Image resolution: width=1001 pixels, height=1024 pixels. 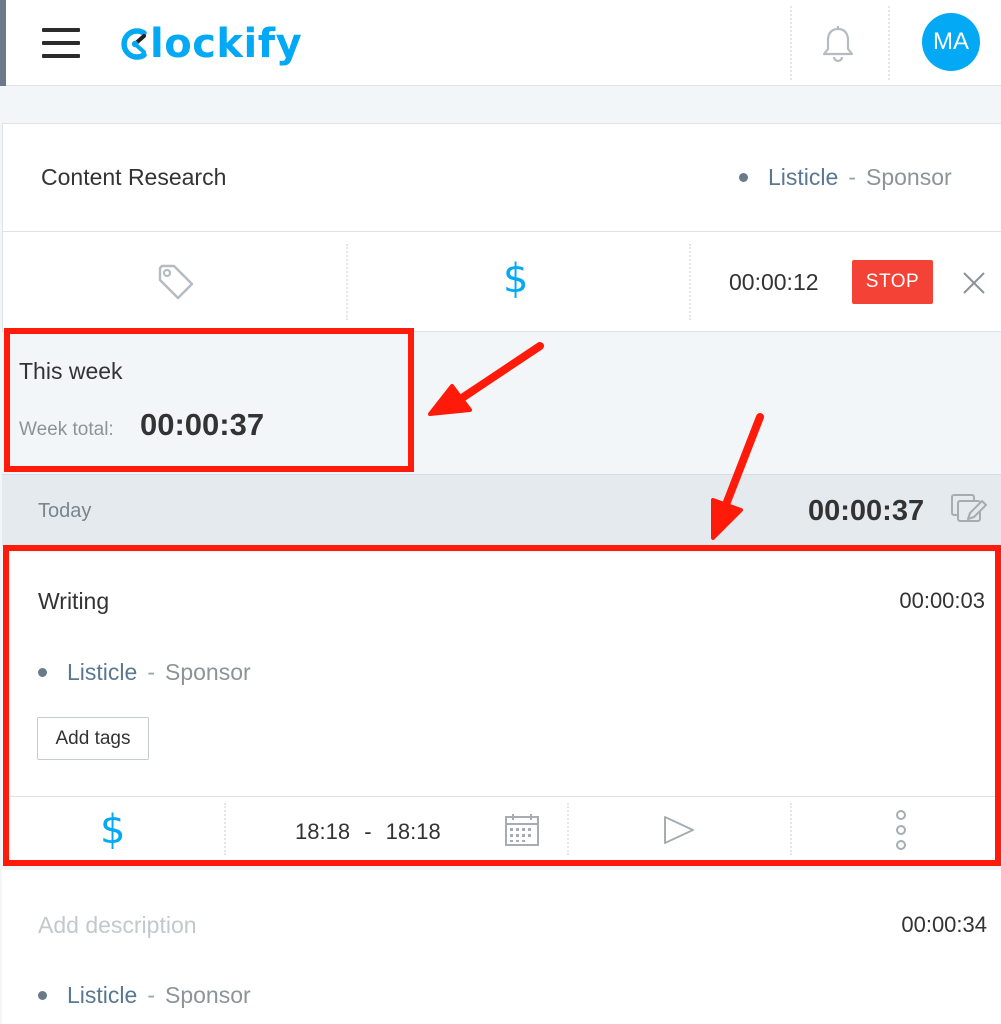 I want to click on close-icon, so click(x=974, y=283).